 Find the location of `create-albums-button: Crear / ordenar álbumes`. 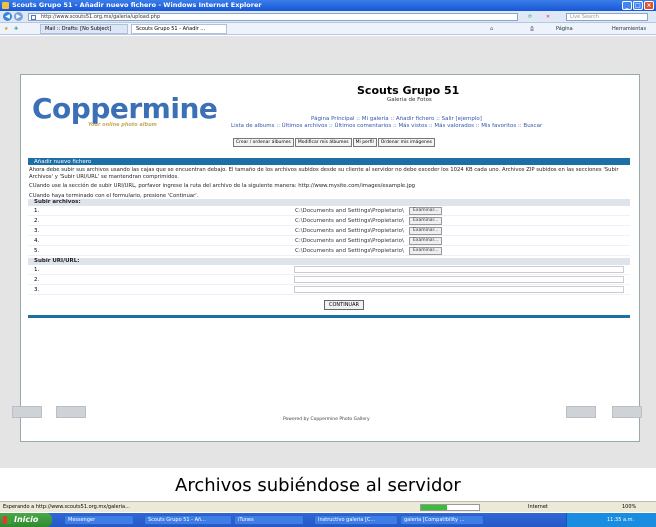

create-albums-button: Crear / ordenar álbumes is located at coordinates (263, 142).